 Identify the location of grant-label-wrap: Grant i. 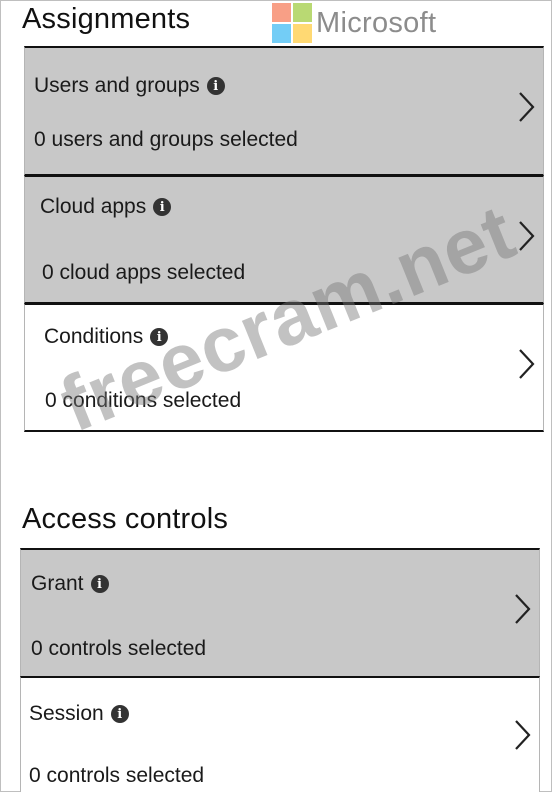
(70, 584).